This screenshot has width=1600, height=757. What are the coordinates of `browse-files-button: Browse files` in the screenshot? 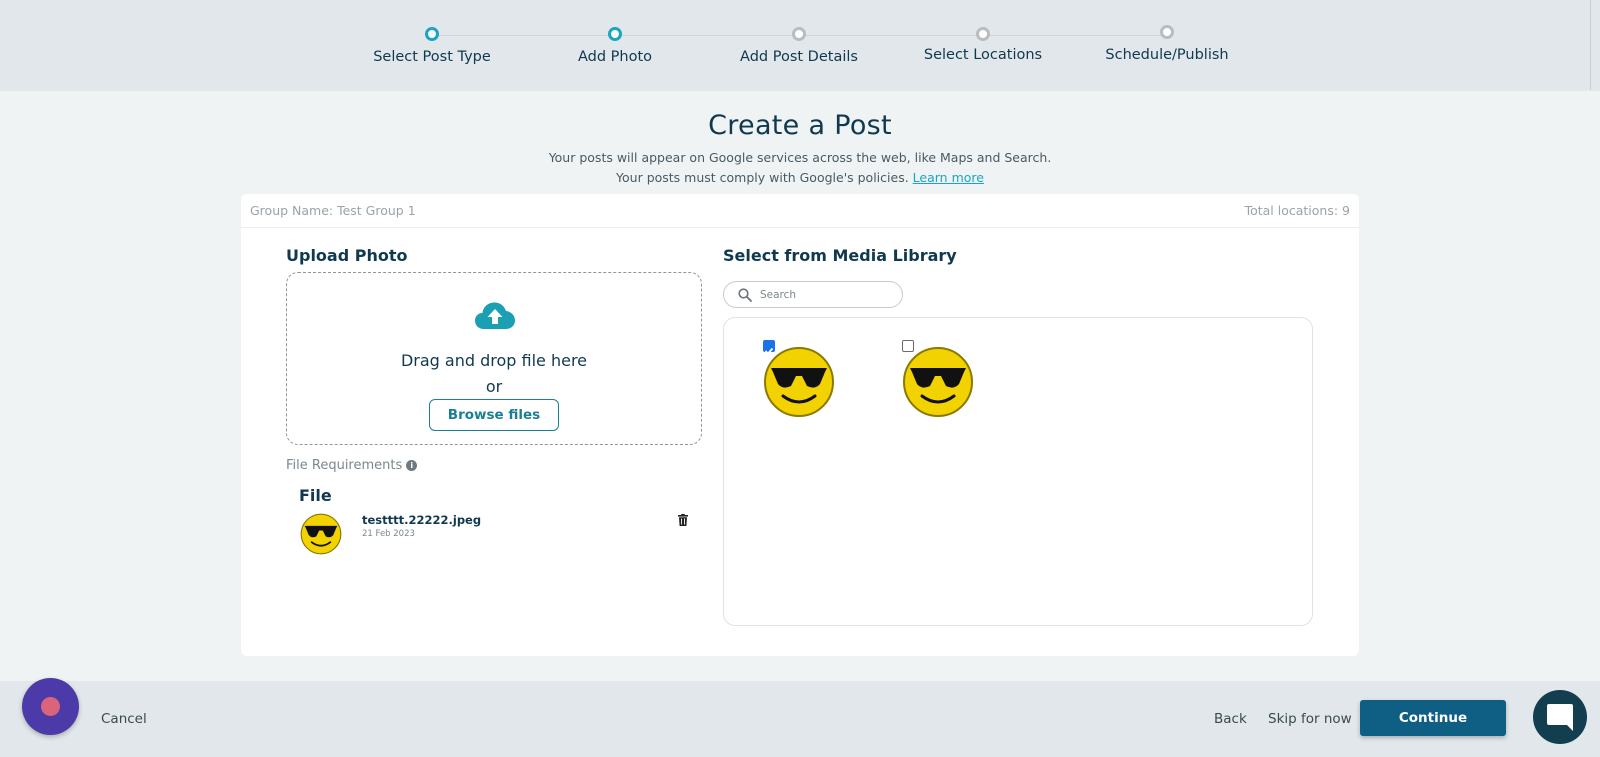 It's located at (494, 415).